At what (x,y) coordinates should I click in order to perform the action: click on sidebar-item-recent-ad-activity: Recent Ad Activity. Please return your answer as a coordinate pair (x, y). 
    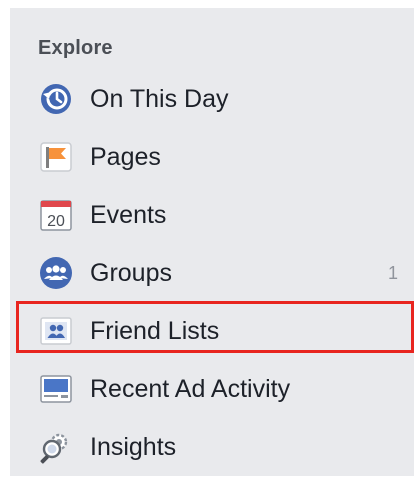
    Looking at the image, I should click on (214, 389).